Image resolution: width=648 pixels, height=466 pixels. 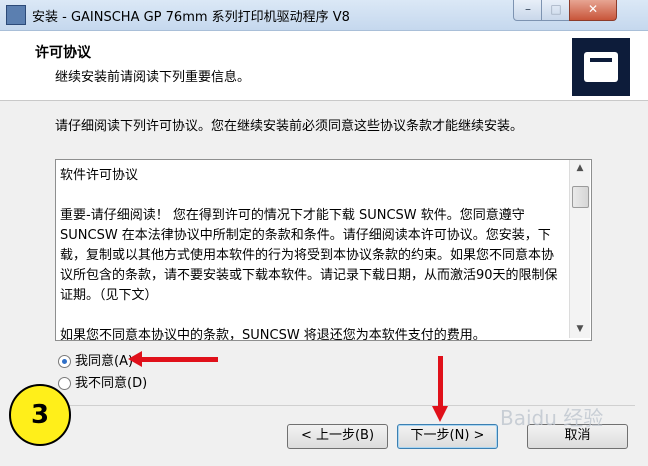 I want to click on license-title: 软件许可协议, so click(x=99, y=175).